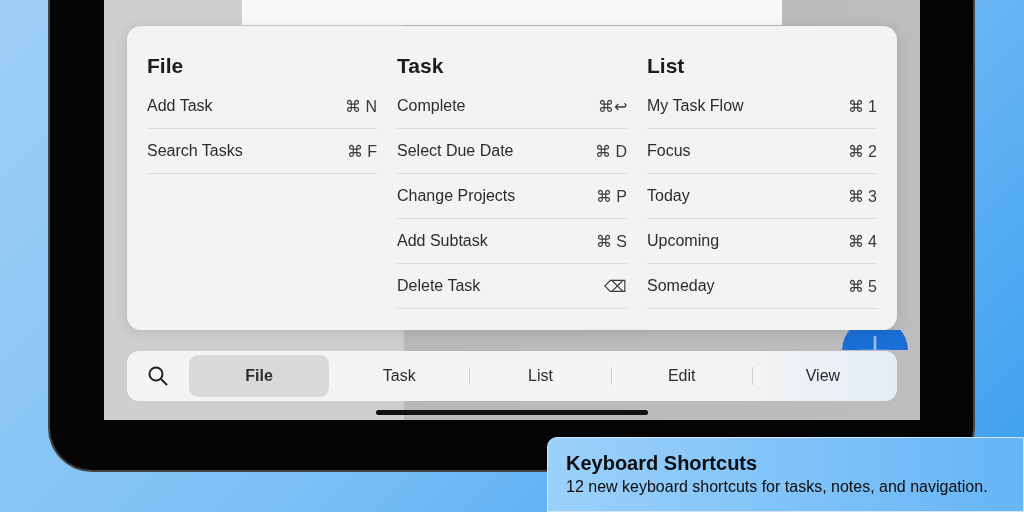 Image resolution: width=1024 pixels, height=512 pixels. I want to click on menu-heading: List, so click(666, 66).